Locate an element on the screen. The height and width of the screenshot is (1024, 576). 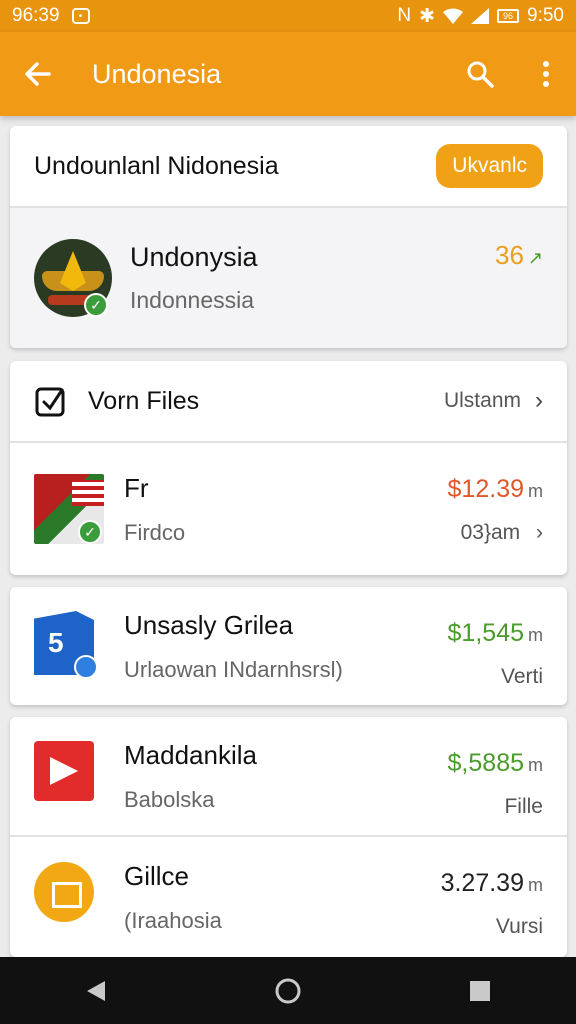
red-app-icon is located at coordinates (69, 776).